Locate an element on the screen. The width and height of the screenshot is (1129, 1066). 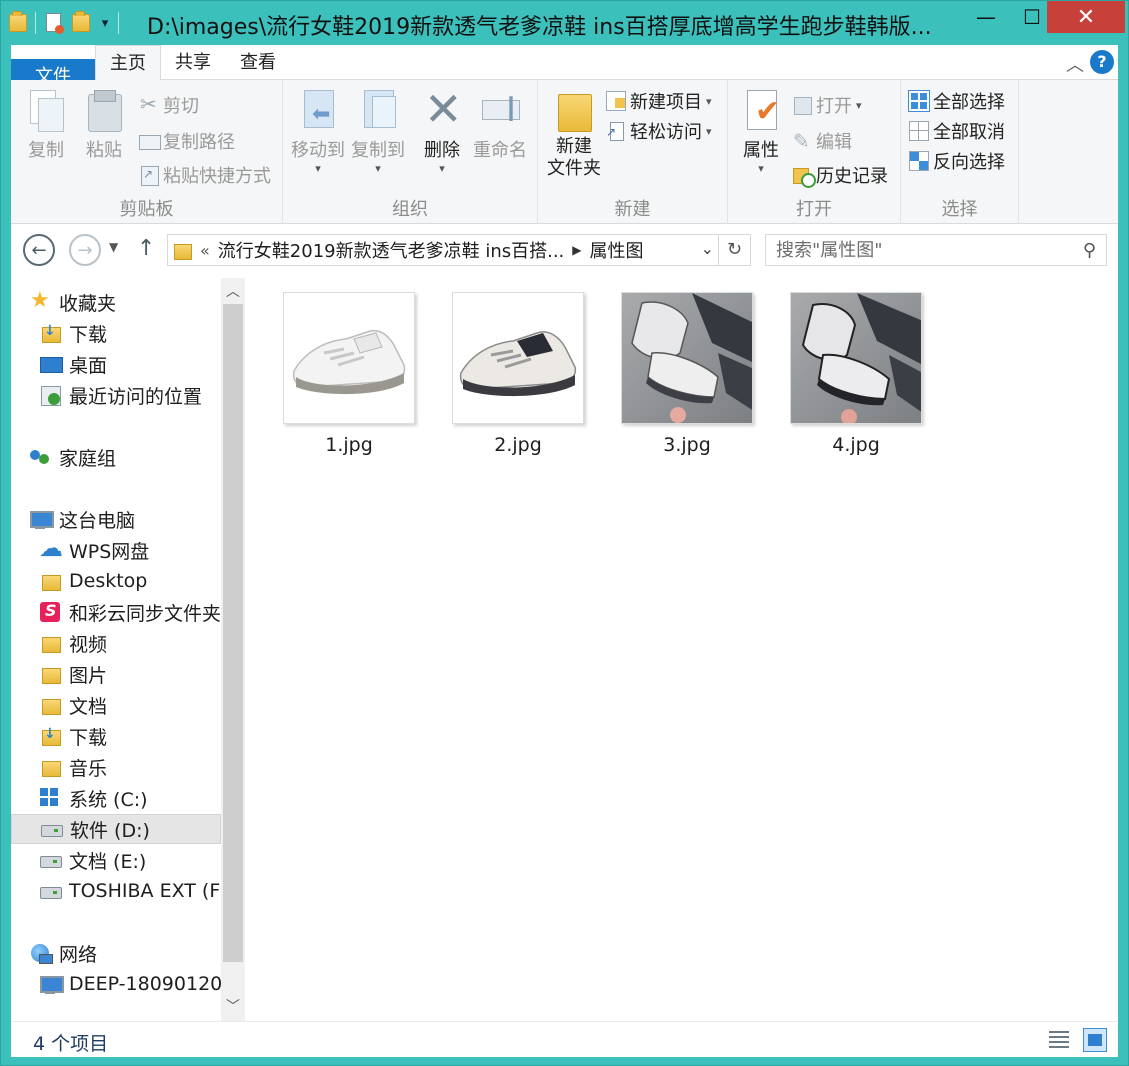
large-icons-view-icon is located at coordinates (1095, 1040).